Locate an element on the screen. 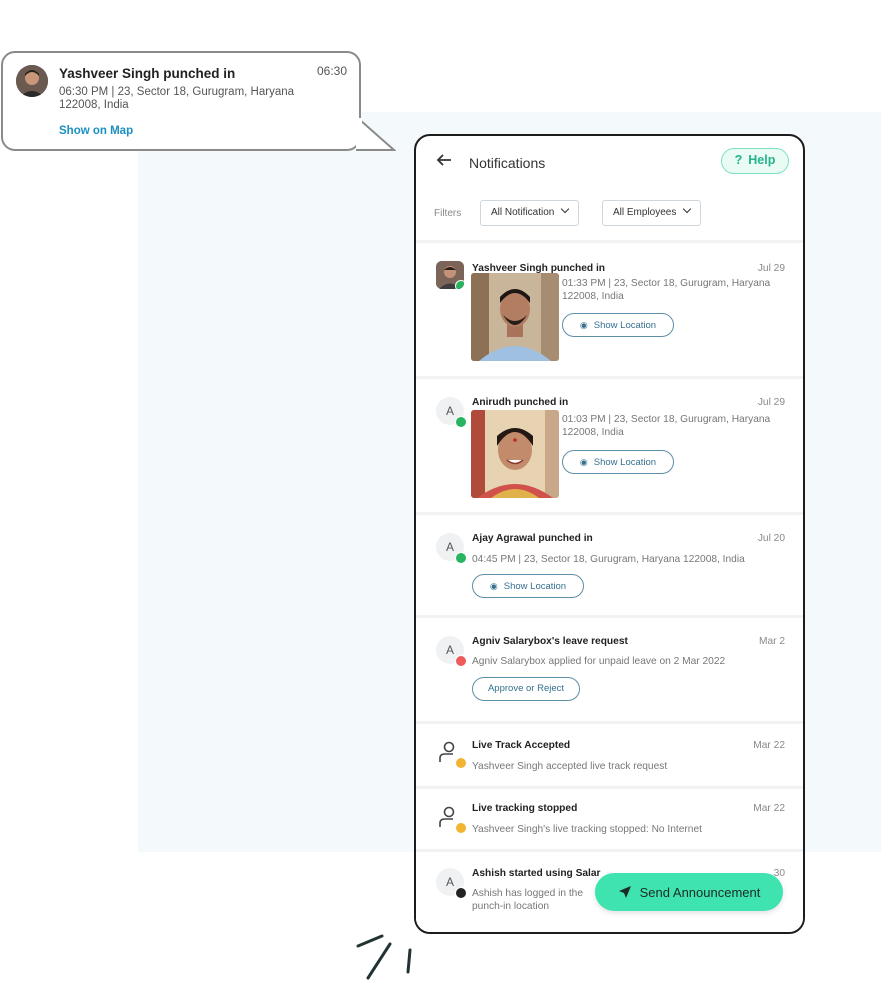 The width and height of the screenshot is (881, 1000). employee-filter-value: All Employees is located at coordinates (645, 212).